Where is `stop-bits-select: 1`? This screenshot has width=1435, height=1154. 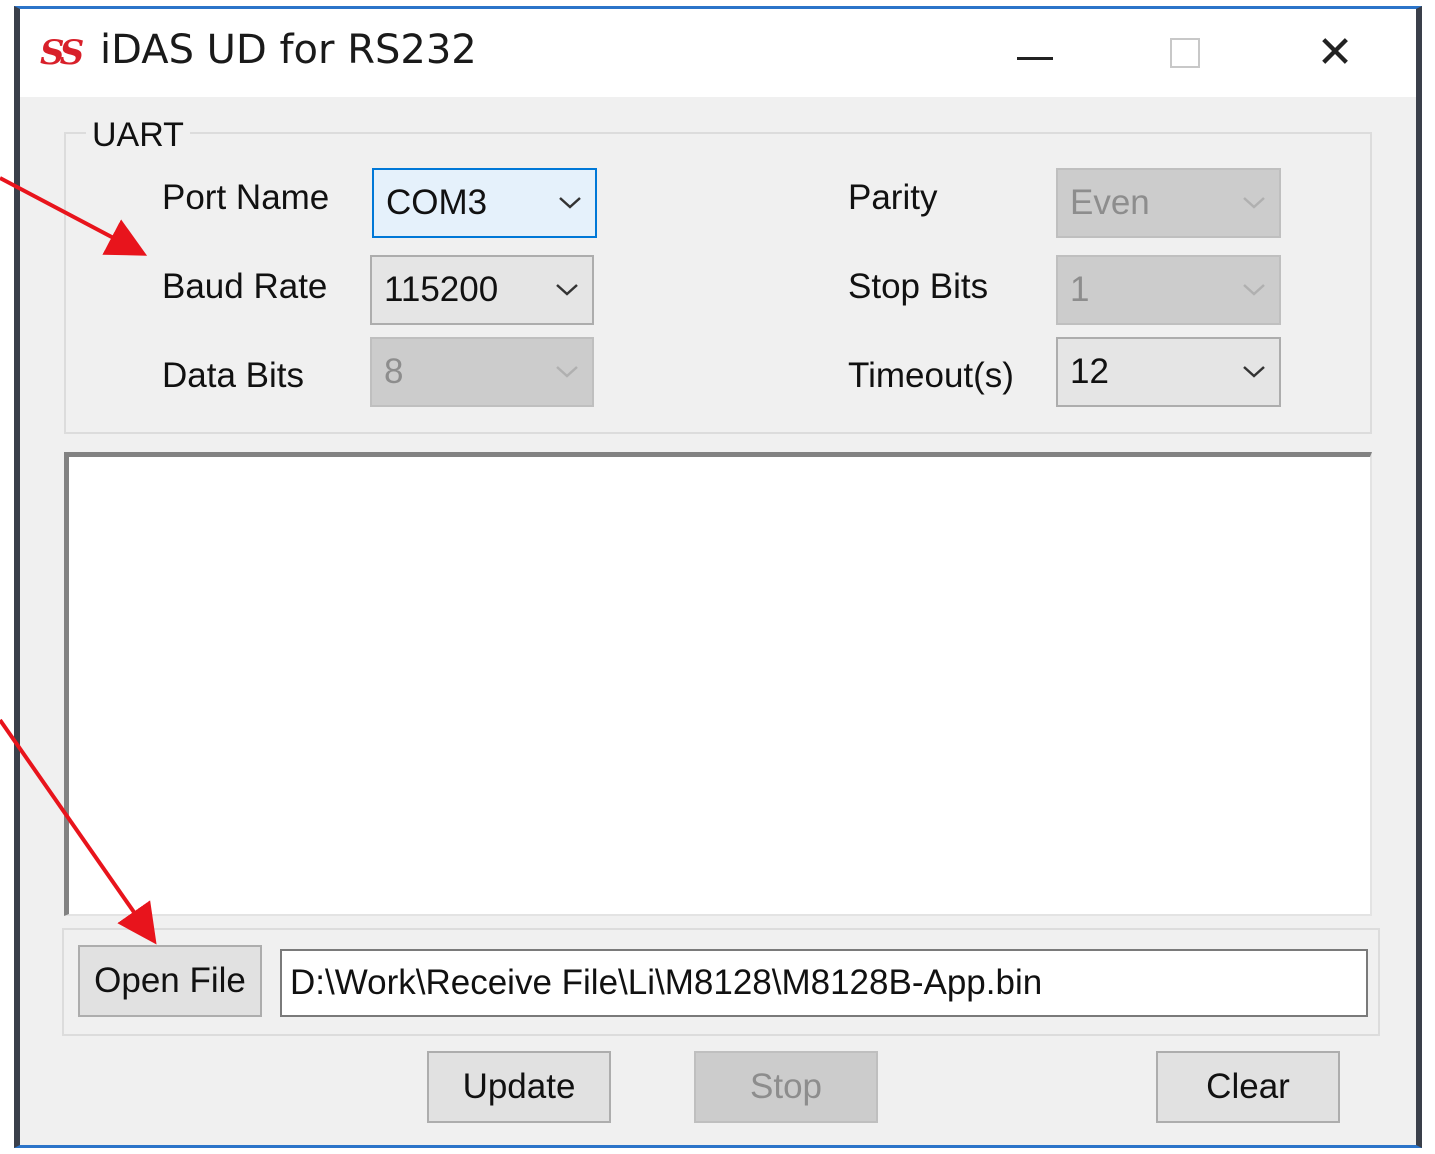 stop-bits-select: 1 is located at coordinates (1168, 290).